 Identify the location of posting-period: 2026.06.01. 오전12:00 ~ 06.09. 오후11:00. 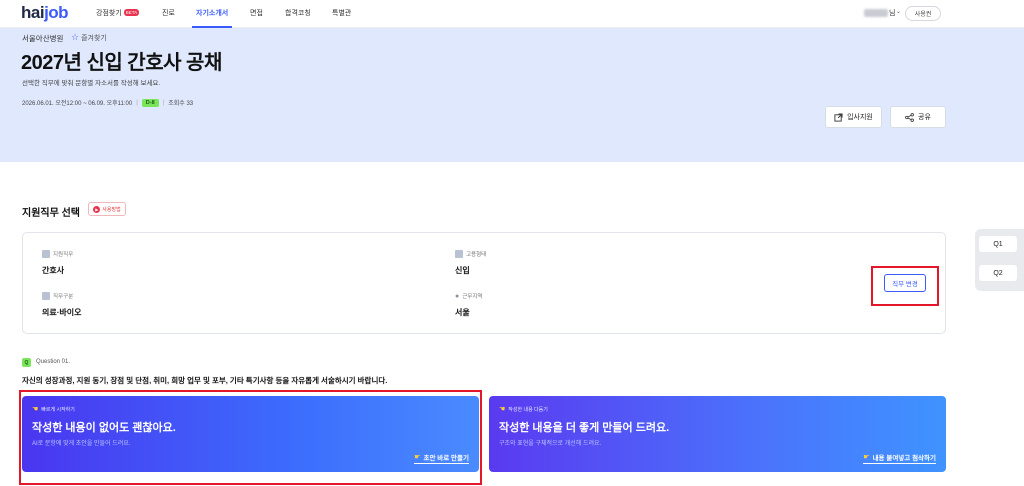
(77, 104).